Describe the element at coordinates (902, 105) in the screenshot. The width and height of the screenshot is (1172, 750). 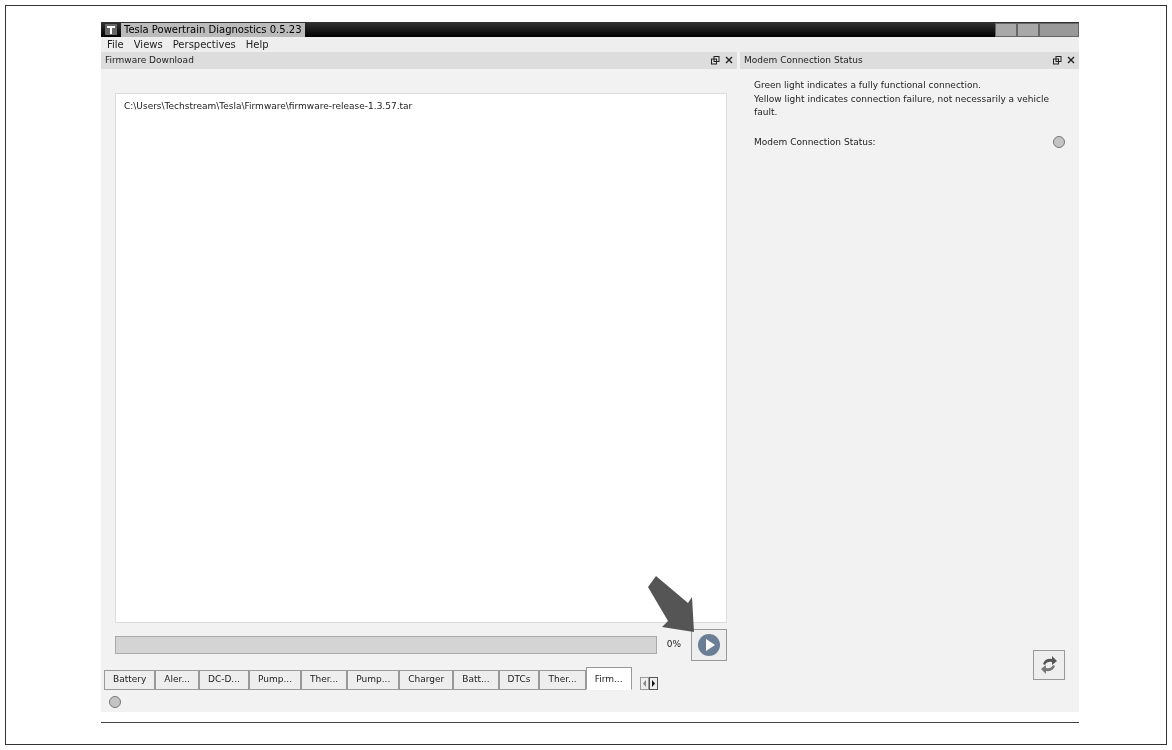
I see `info-text: Yellow light indicates connection failure, not necessarily a vehicle fault.` at that location.